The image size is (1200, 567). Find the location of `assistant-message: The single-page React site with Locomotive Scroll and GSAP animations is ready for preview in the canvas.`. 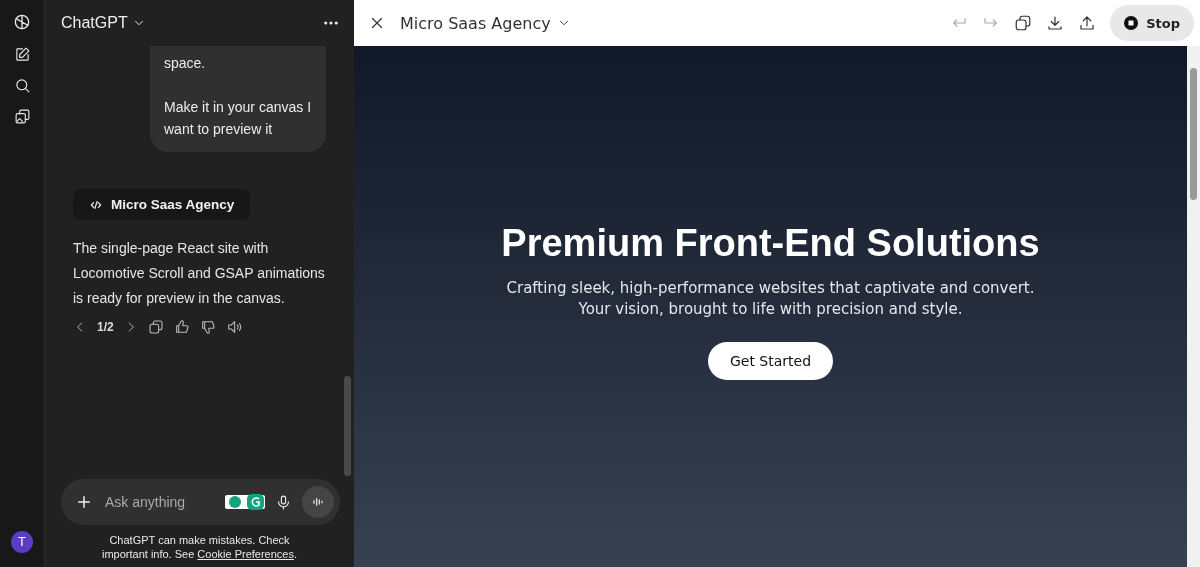

assistant-message: The single-page React site with Locomotive Scroll and GSAP animations is ready for preview in the canvas. is located at coordinates (199, 273).